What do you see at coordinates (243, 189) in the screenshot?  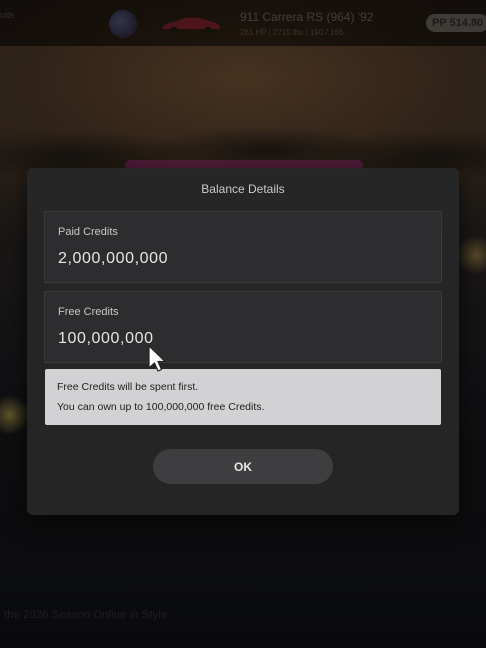 I see `dialog-title: Balance Details` at bounding box center [243, 189].